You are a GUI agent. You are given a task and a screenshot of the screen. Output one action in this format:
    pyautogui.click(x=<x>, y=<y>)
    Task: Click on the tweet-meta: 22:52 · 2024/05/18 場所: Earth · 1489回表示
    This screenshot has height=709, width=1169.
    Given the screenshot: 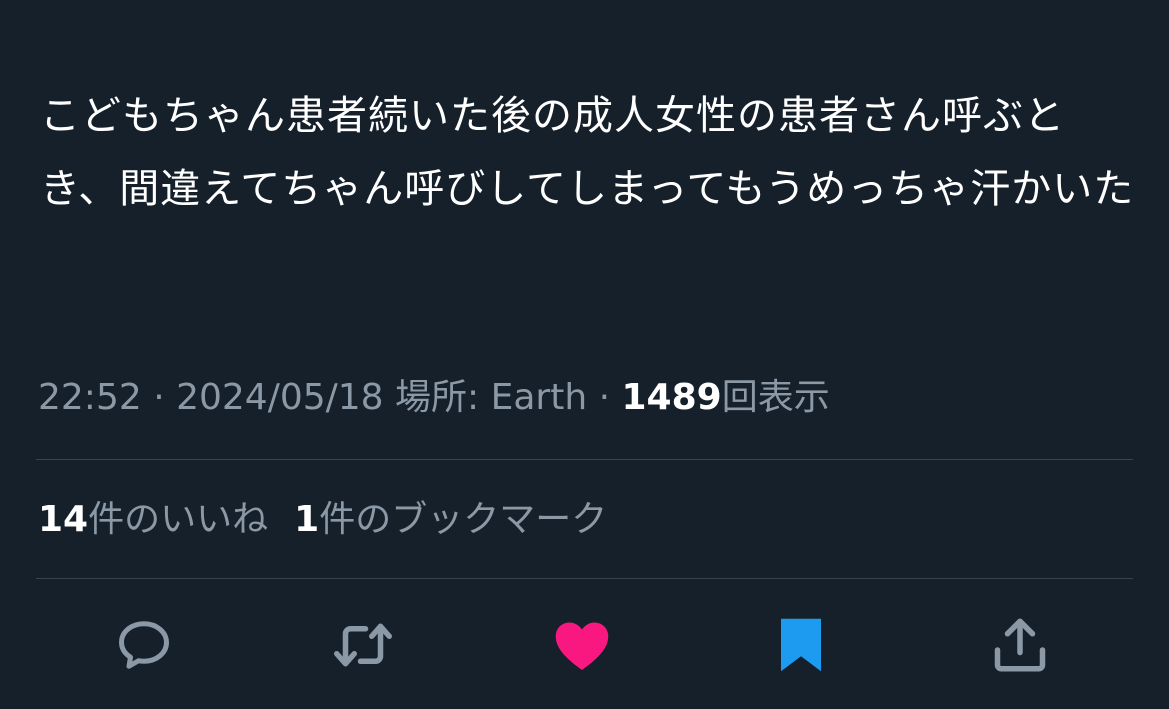 What is the action you would take?
    pyautogui.click(x=434, y=398)
    